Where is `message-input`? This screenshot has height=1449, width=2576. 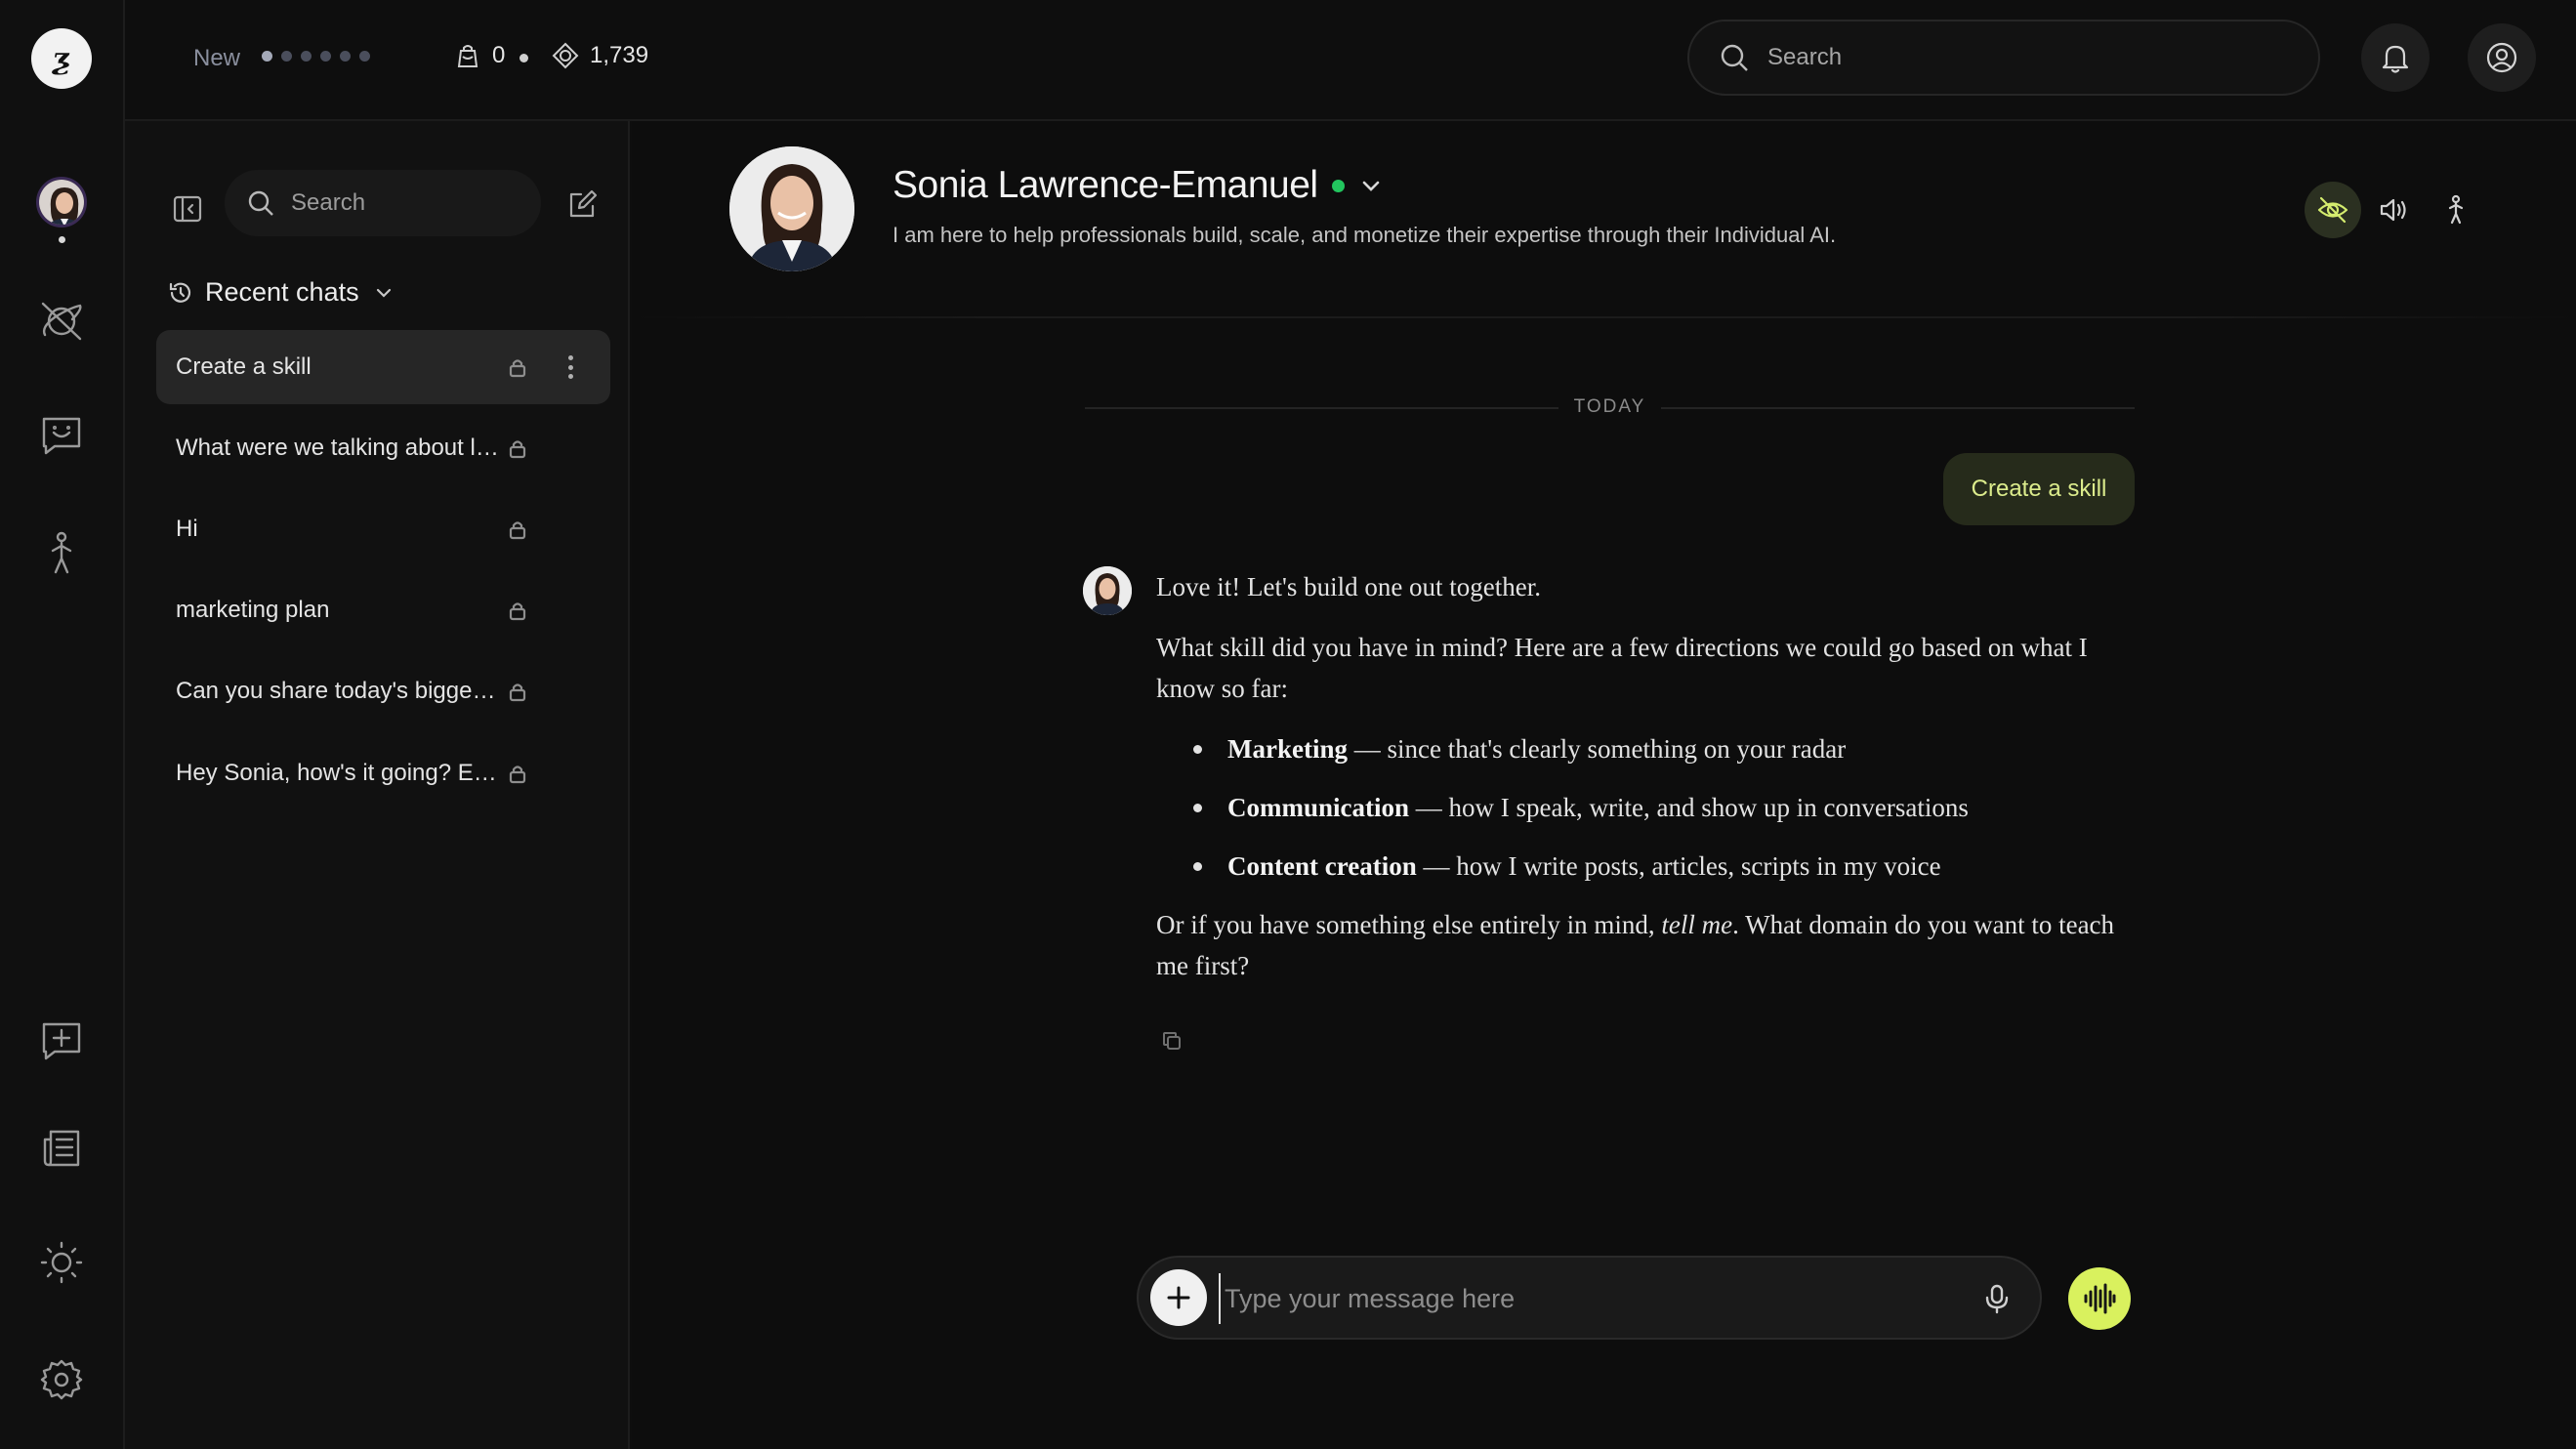
message-input is located at coordinates (1580, 1298).